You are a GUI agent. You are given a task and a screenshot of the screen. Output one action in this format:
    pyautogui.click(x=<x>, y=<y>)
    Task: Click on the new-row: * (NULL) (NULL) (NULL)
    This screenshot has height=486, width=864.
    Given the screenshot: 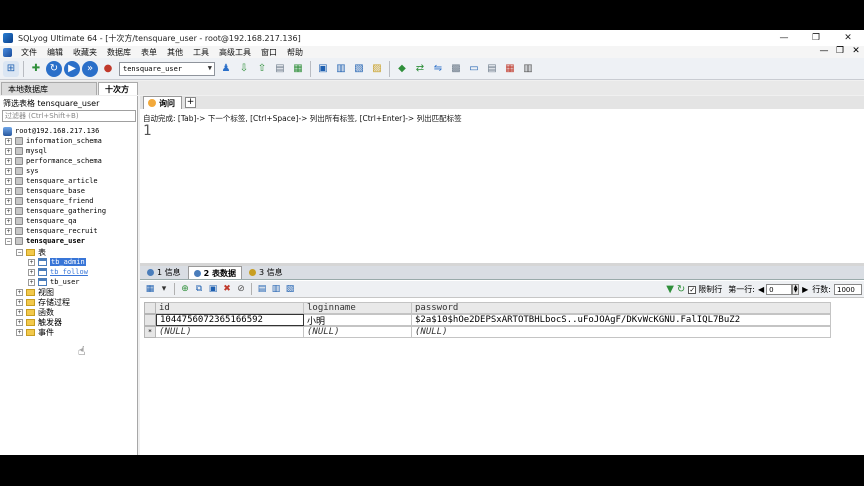 What is the action you would take?
    pyautogui.click(x=487, y=332)
    